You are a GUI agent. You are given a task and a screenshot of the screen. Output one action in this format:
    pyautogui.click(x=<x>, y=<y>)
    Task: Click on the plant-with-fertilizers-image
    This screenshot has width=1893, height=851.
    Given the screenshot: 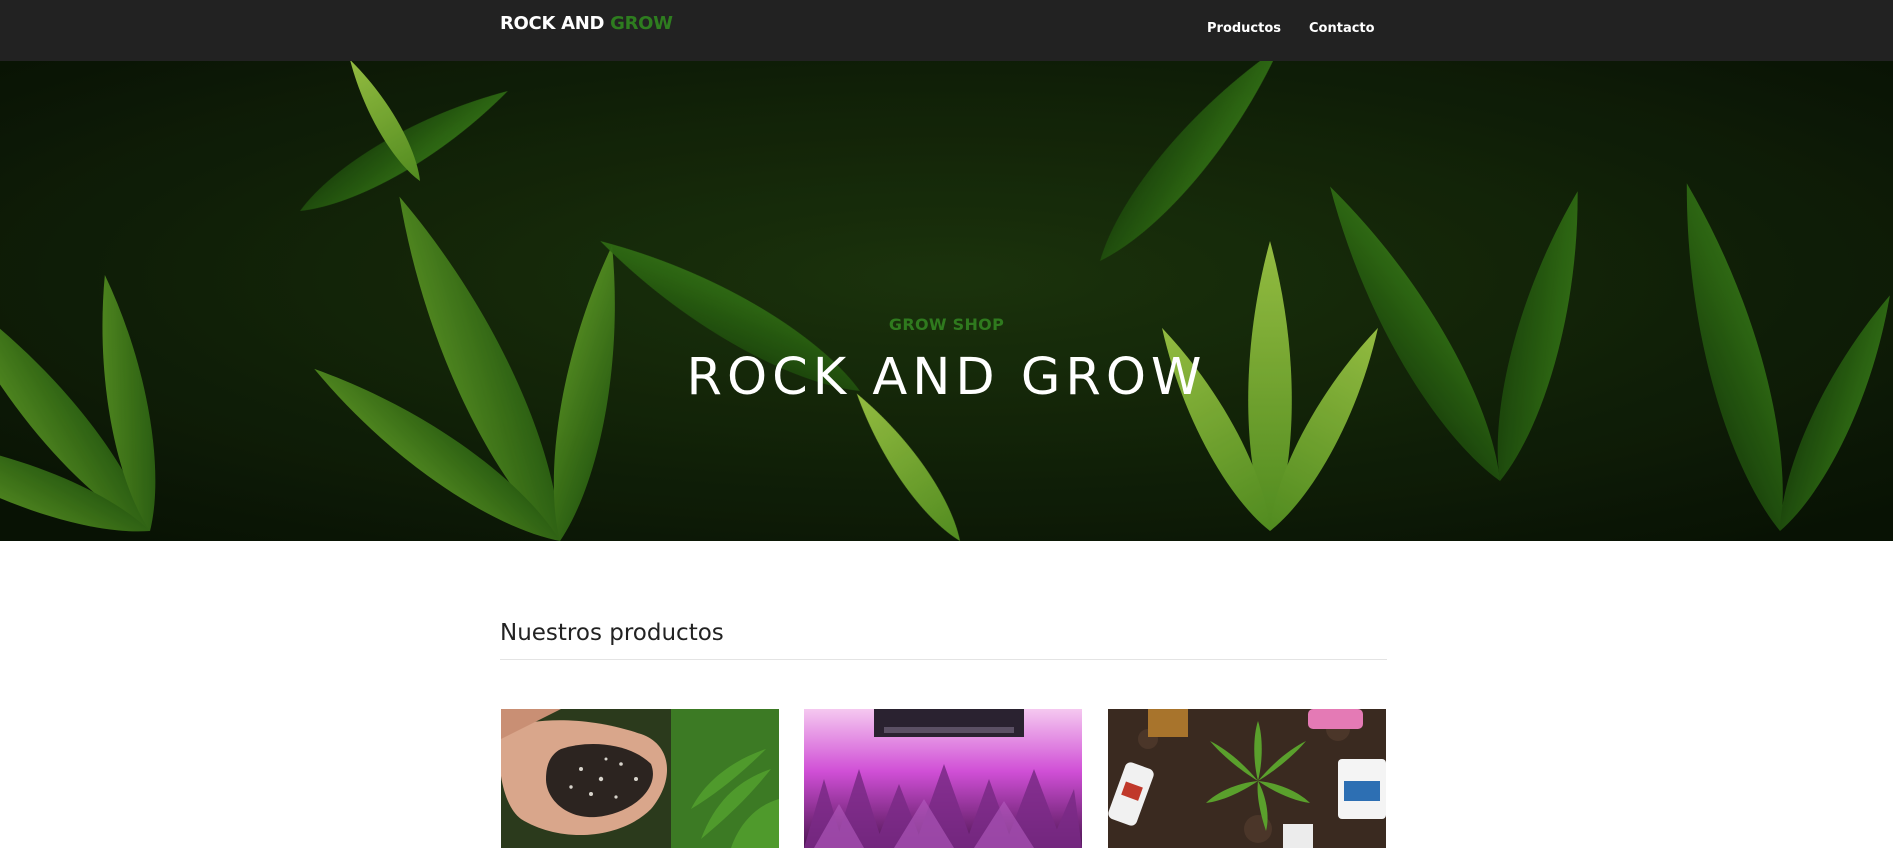 What is the action you would take?
    pyautogui.click(x=1247, y=778)
    